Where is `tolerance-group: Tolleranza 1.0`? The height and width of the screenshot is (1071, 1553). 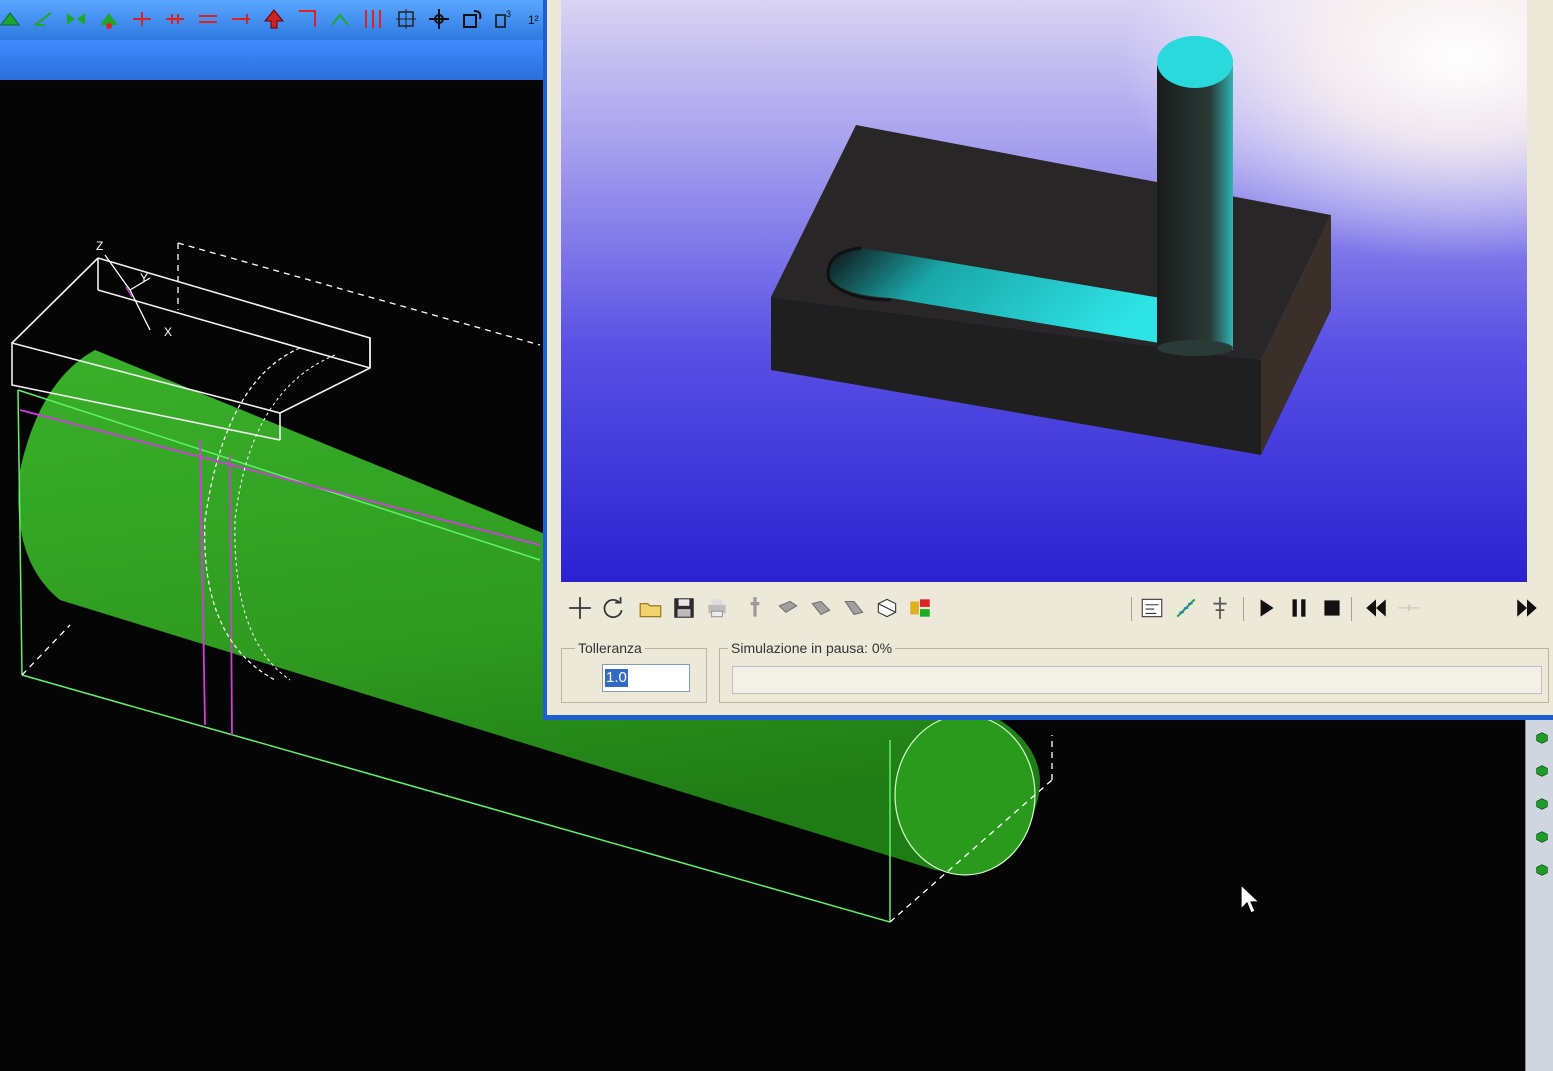 tolerance-group: Tolleranza 1.0 is located at coordinates (634, 671).